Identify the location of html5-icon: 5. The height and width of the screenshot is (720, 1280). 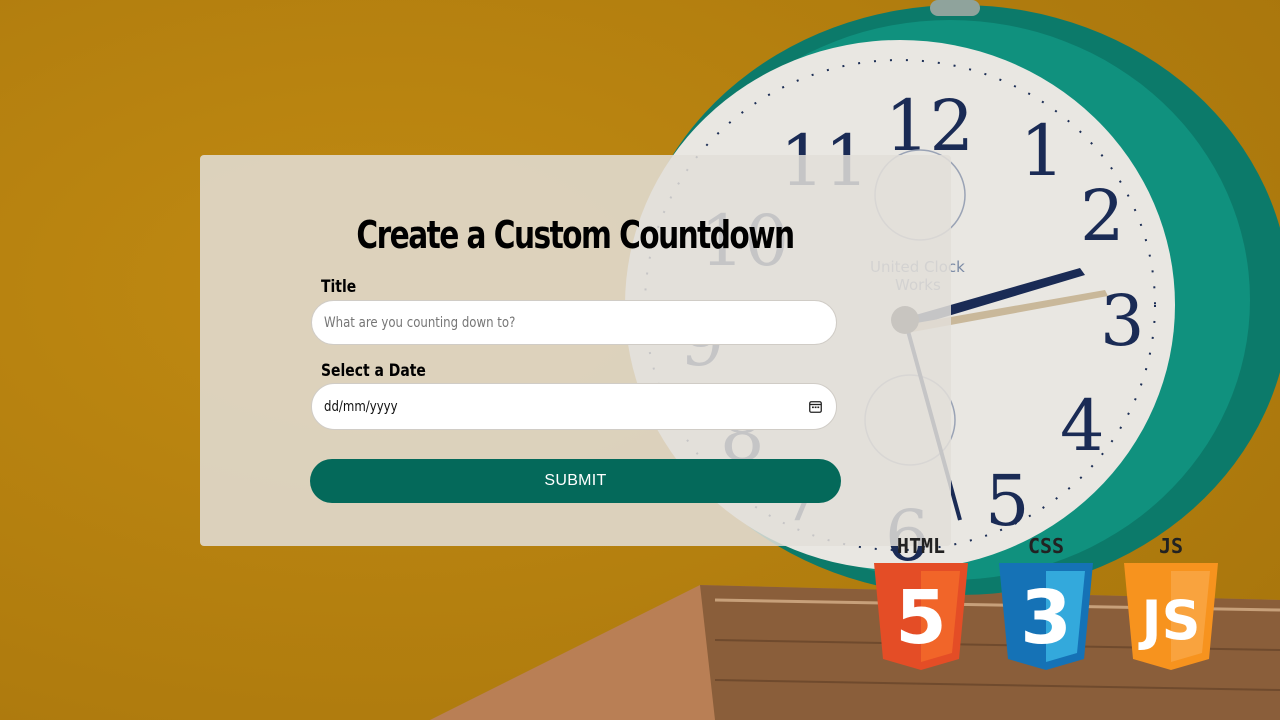
(921, 616).